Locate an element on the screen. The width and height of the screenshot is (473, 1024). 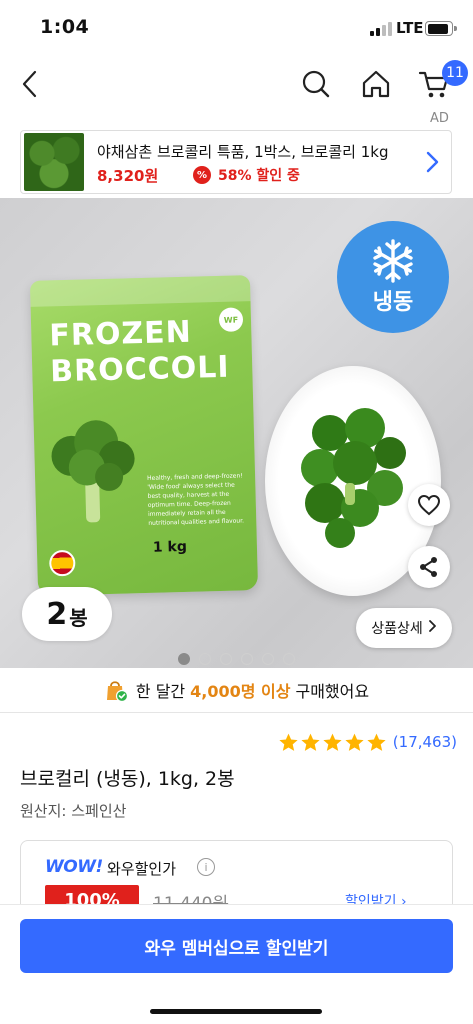
home-indicator is located at coordinates (236, 1011).